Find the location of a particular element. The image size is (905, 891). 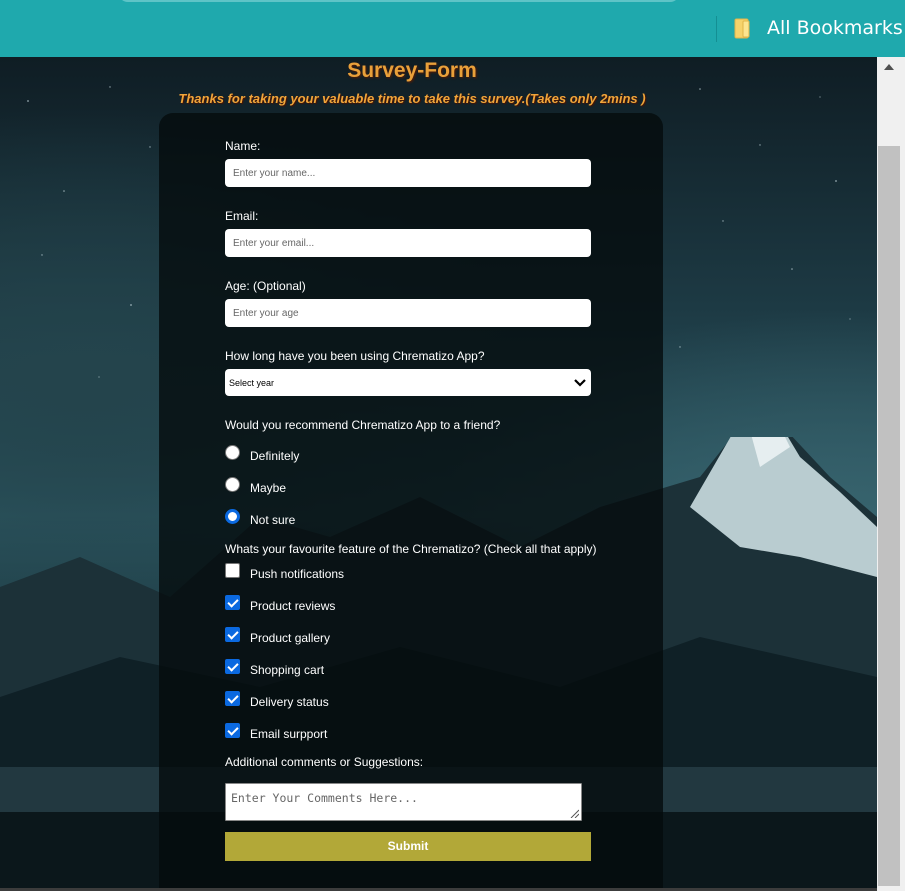

address-bar is located at coordinates (399, 1).